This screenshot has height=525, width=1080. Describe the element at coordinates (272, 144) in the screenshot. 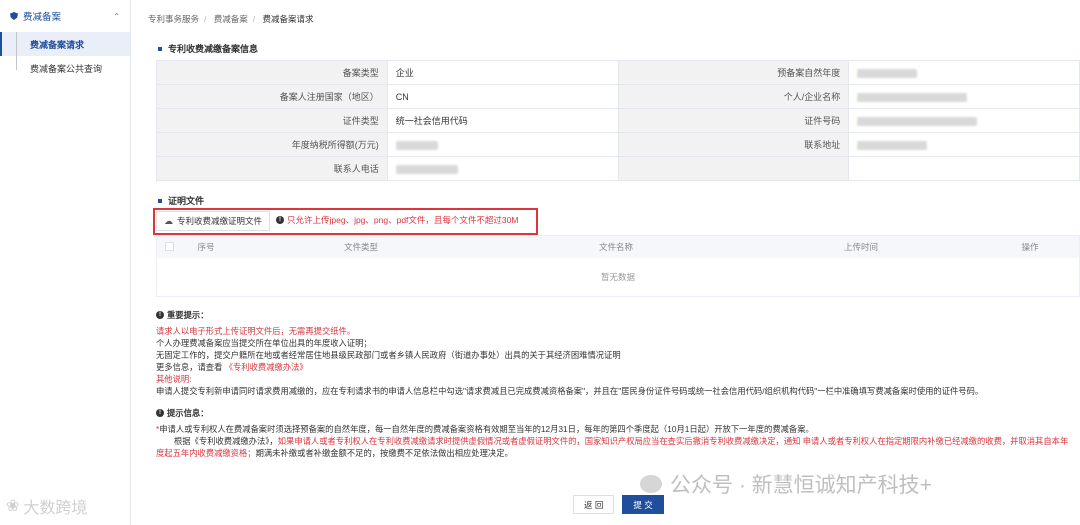

I see `field-label: 年度纳税所得额(万元)` at that location.